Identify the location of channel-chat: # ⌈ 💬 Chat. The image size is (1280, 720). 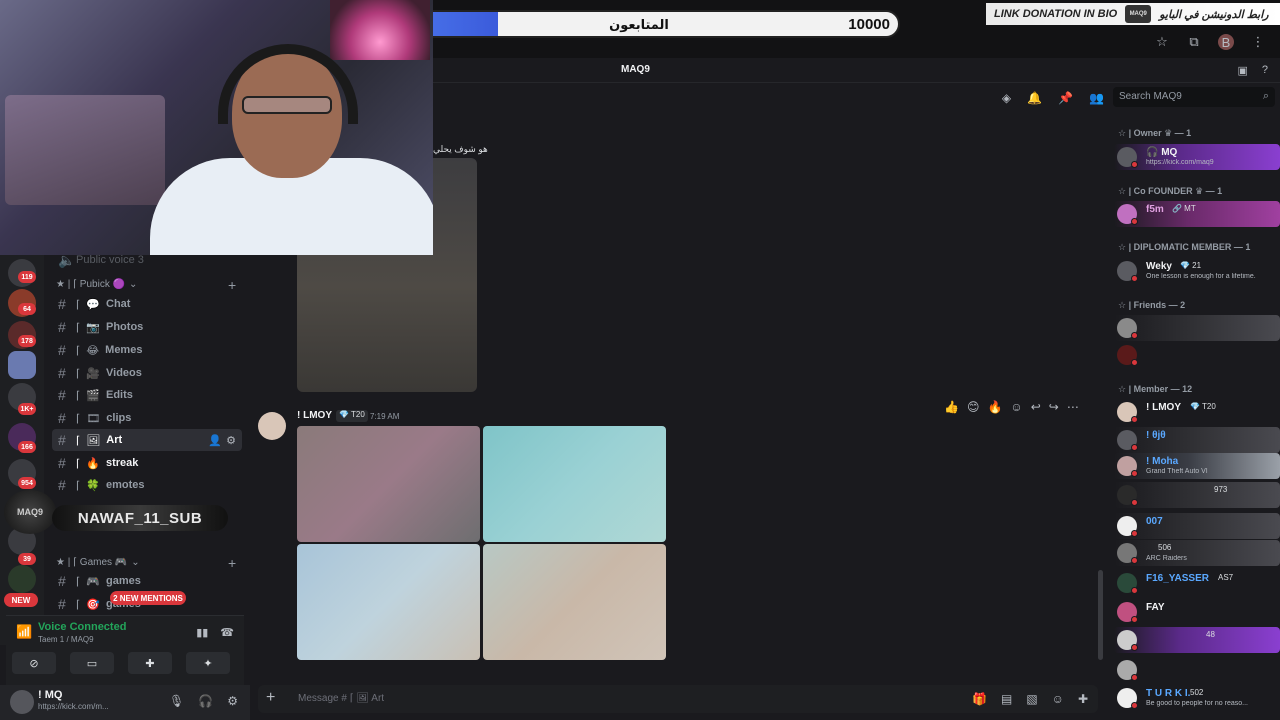
(147, 304).